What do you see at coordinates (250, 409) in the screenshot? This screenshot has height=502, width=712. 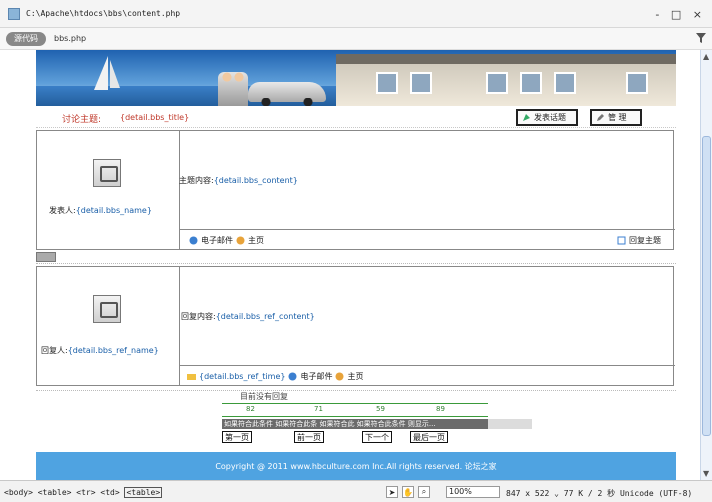 I see `col-width-1: 82` at bounding box center [250, 409].